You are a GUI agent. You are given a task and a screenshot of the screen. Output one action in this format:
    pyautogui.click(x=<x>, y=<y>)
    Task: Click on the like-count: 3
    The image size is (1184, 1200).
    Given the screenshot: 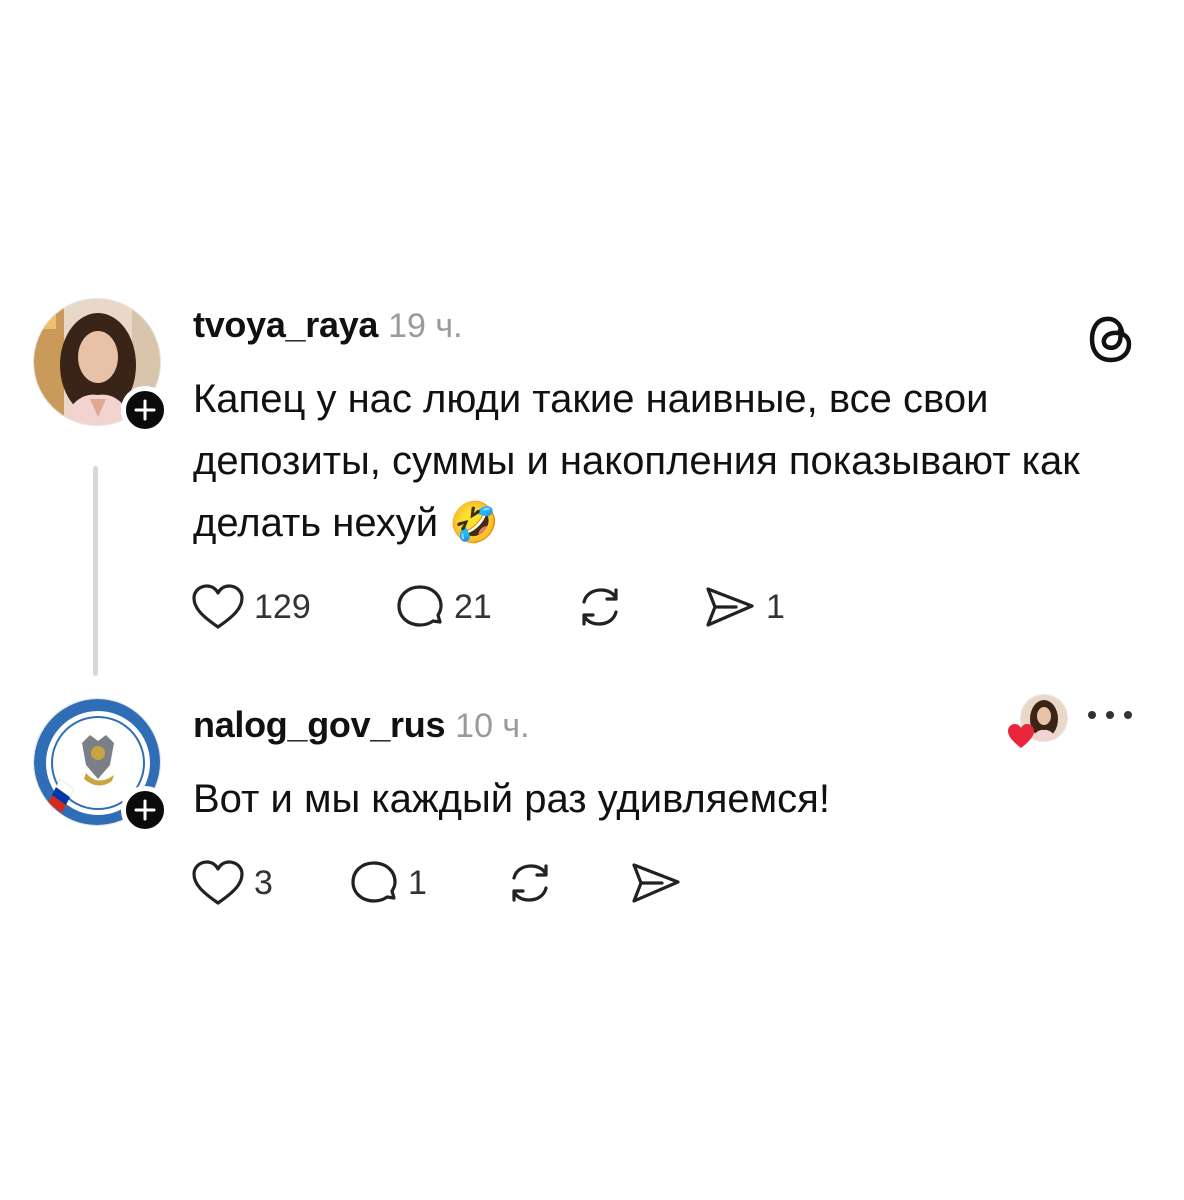 What is the action you would take?
    pyautogui.click(x=263, y=882)
    